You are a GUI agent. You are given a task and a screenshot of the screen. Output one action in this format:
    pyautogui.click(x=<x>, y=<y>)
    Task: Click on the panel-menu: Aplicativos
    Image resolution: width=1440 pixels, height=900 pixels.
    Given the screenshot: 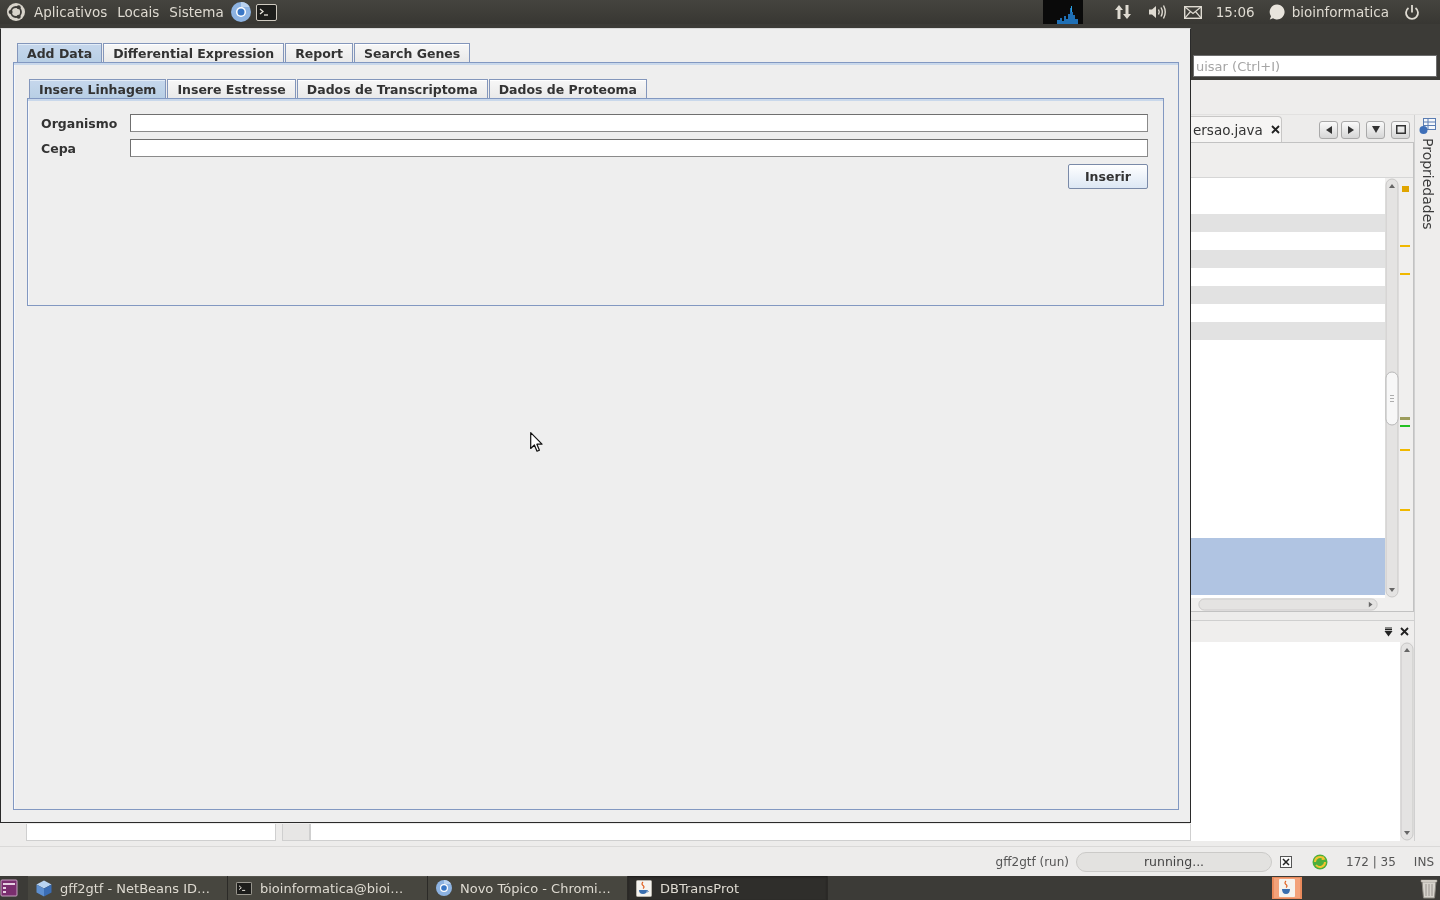 What is the action you would take?
    pyautogui.click(x=71, y=12)
    